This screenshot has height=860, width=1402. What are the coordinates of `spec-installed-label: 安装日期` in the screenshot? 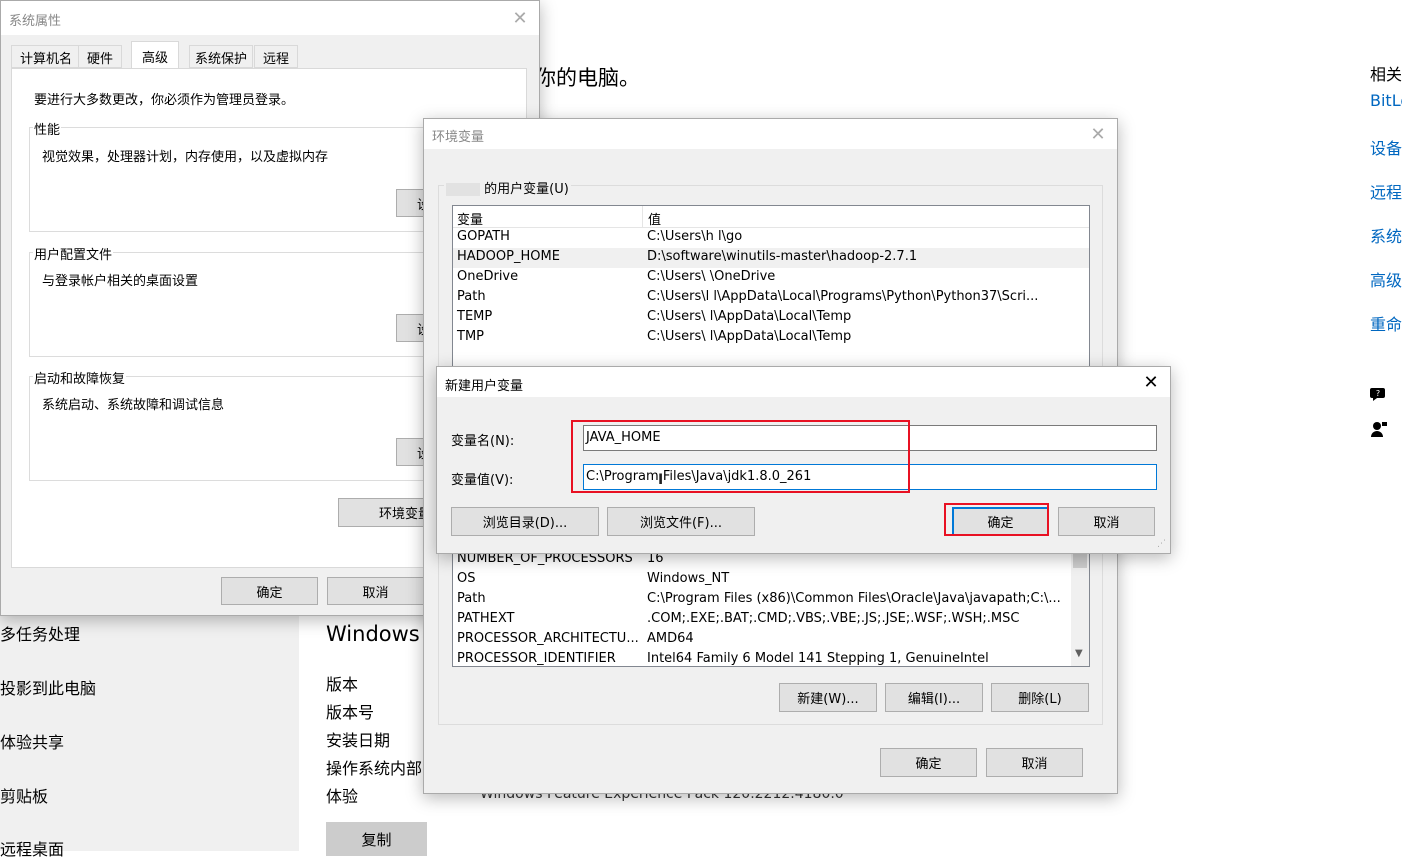 It's located at (358, 740).